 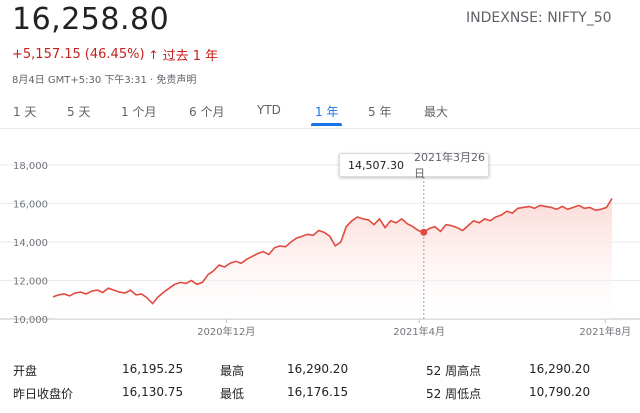 I want to click on tab-6-month: 6 个月, so click(x=206, y=114).